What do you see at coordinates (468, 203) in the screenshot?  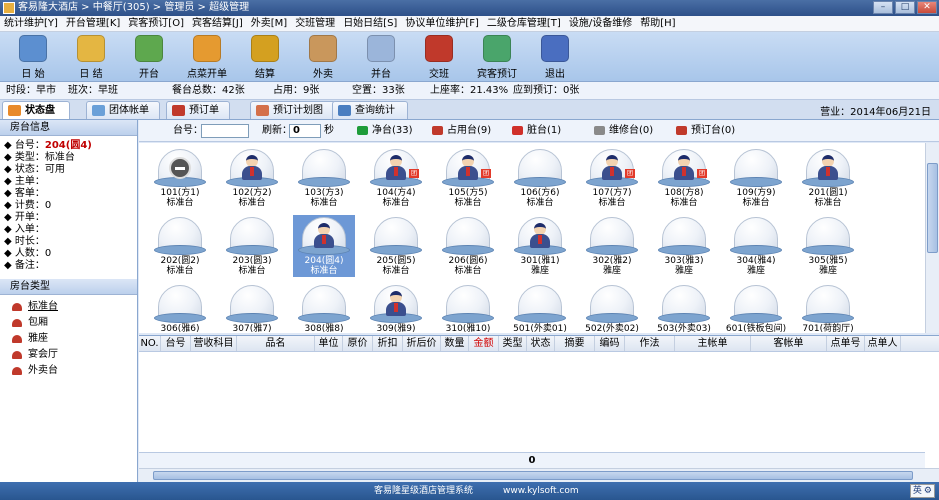 I see `table-type: 标准台` at bounding box center [468, 203].